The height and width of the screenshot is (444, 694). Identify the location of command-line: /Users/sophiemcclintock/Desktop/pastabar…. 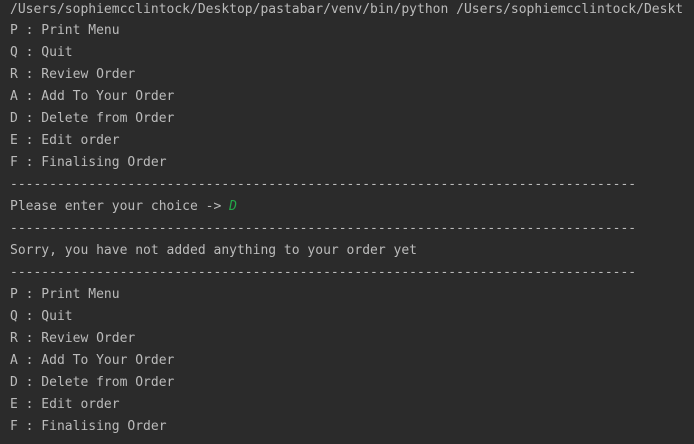
(347, 9).